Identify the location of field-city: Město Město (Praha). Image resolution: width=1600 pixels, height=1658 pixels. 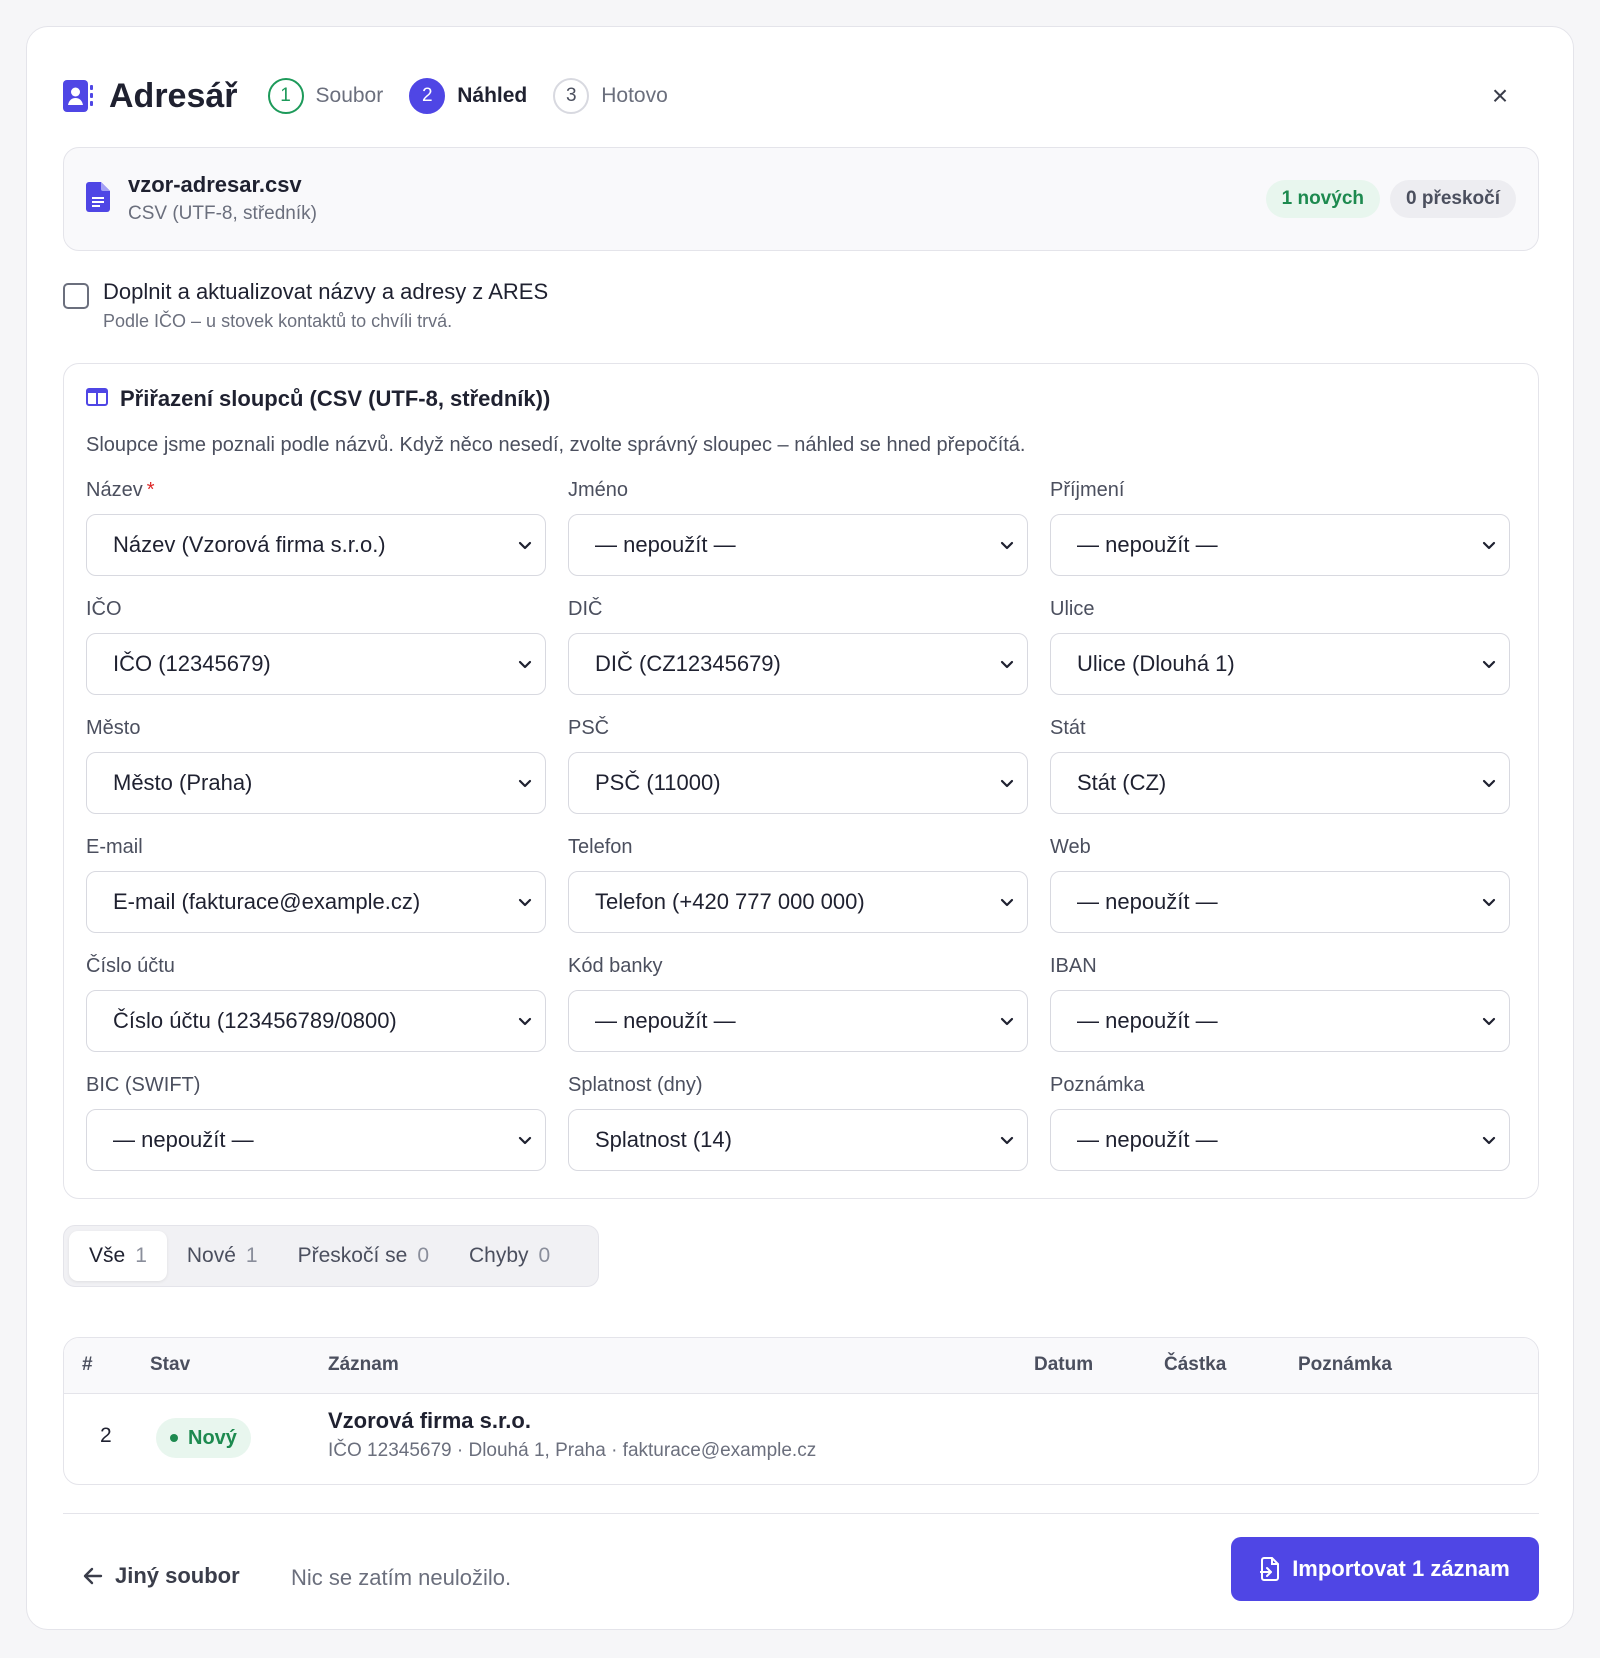
(316, 775).